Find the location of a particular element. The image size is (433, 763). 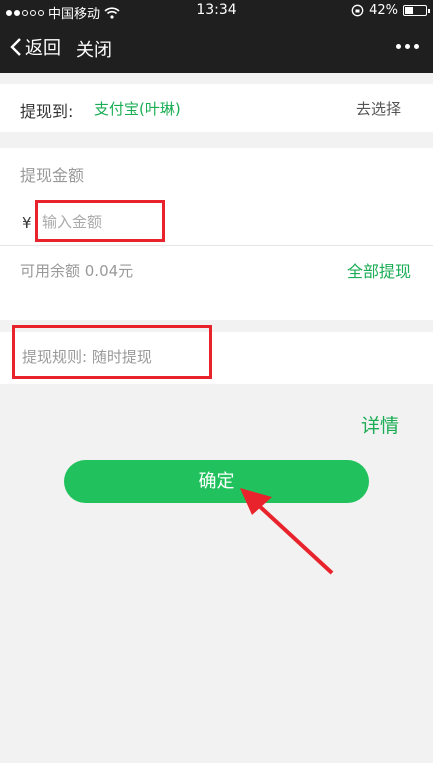

annotation-arrow is located at coordinates (287, 531).